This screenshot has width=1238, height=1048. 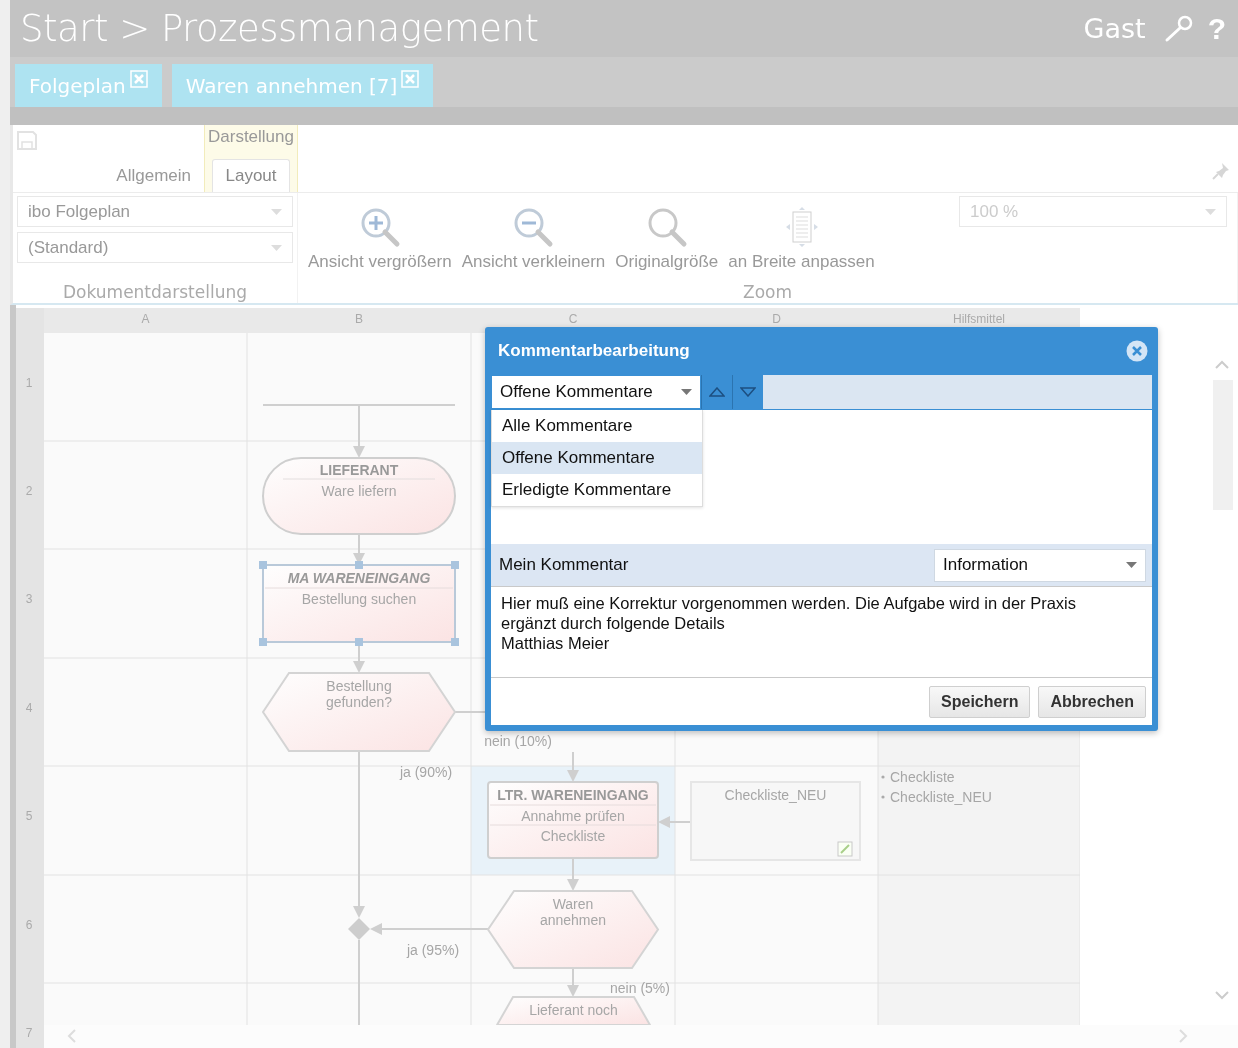 What do you see at coordinates (29, 1033) in the screenshot?
I see `row-number: 7` at bounding box center [29, 1033].